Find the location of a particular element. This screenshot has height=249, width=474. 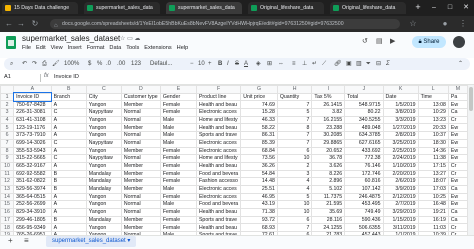

cell: 365-64-0515 is located at coordinates (32, 197).